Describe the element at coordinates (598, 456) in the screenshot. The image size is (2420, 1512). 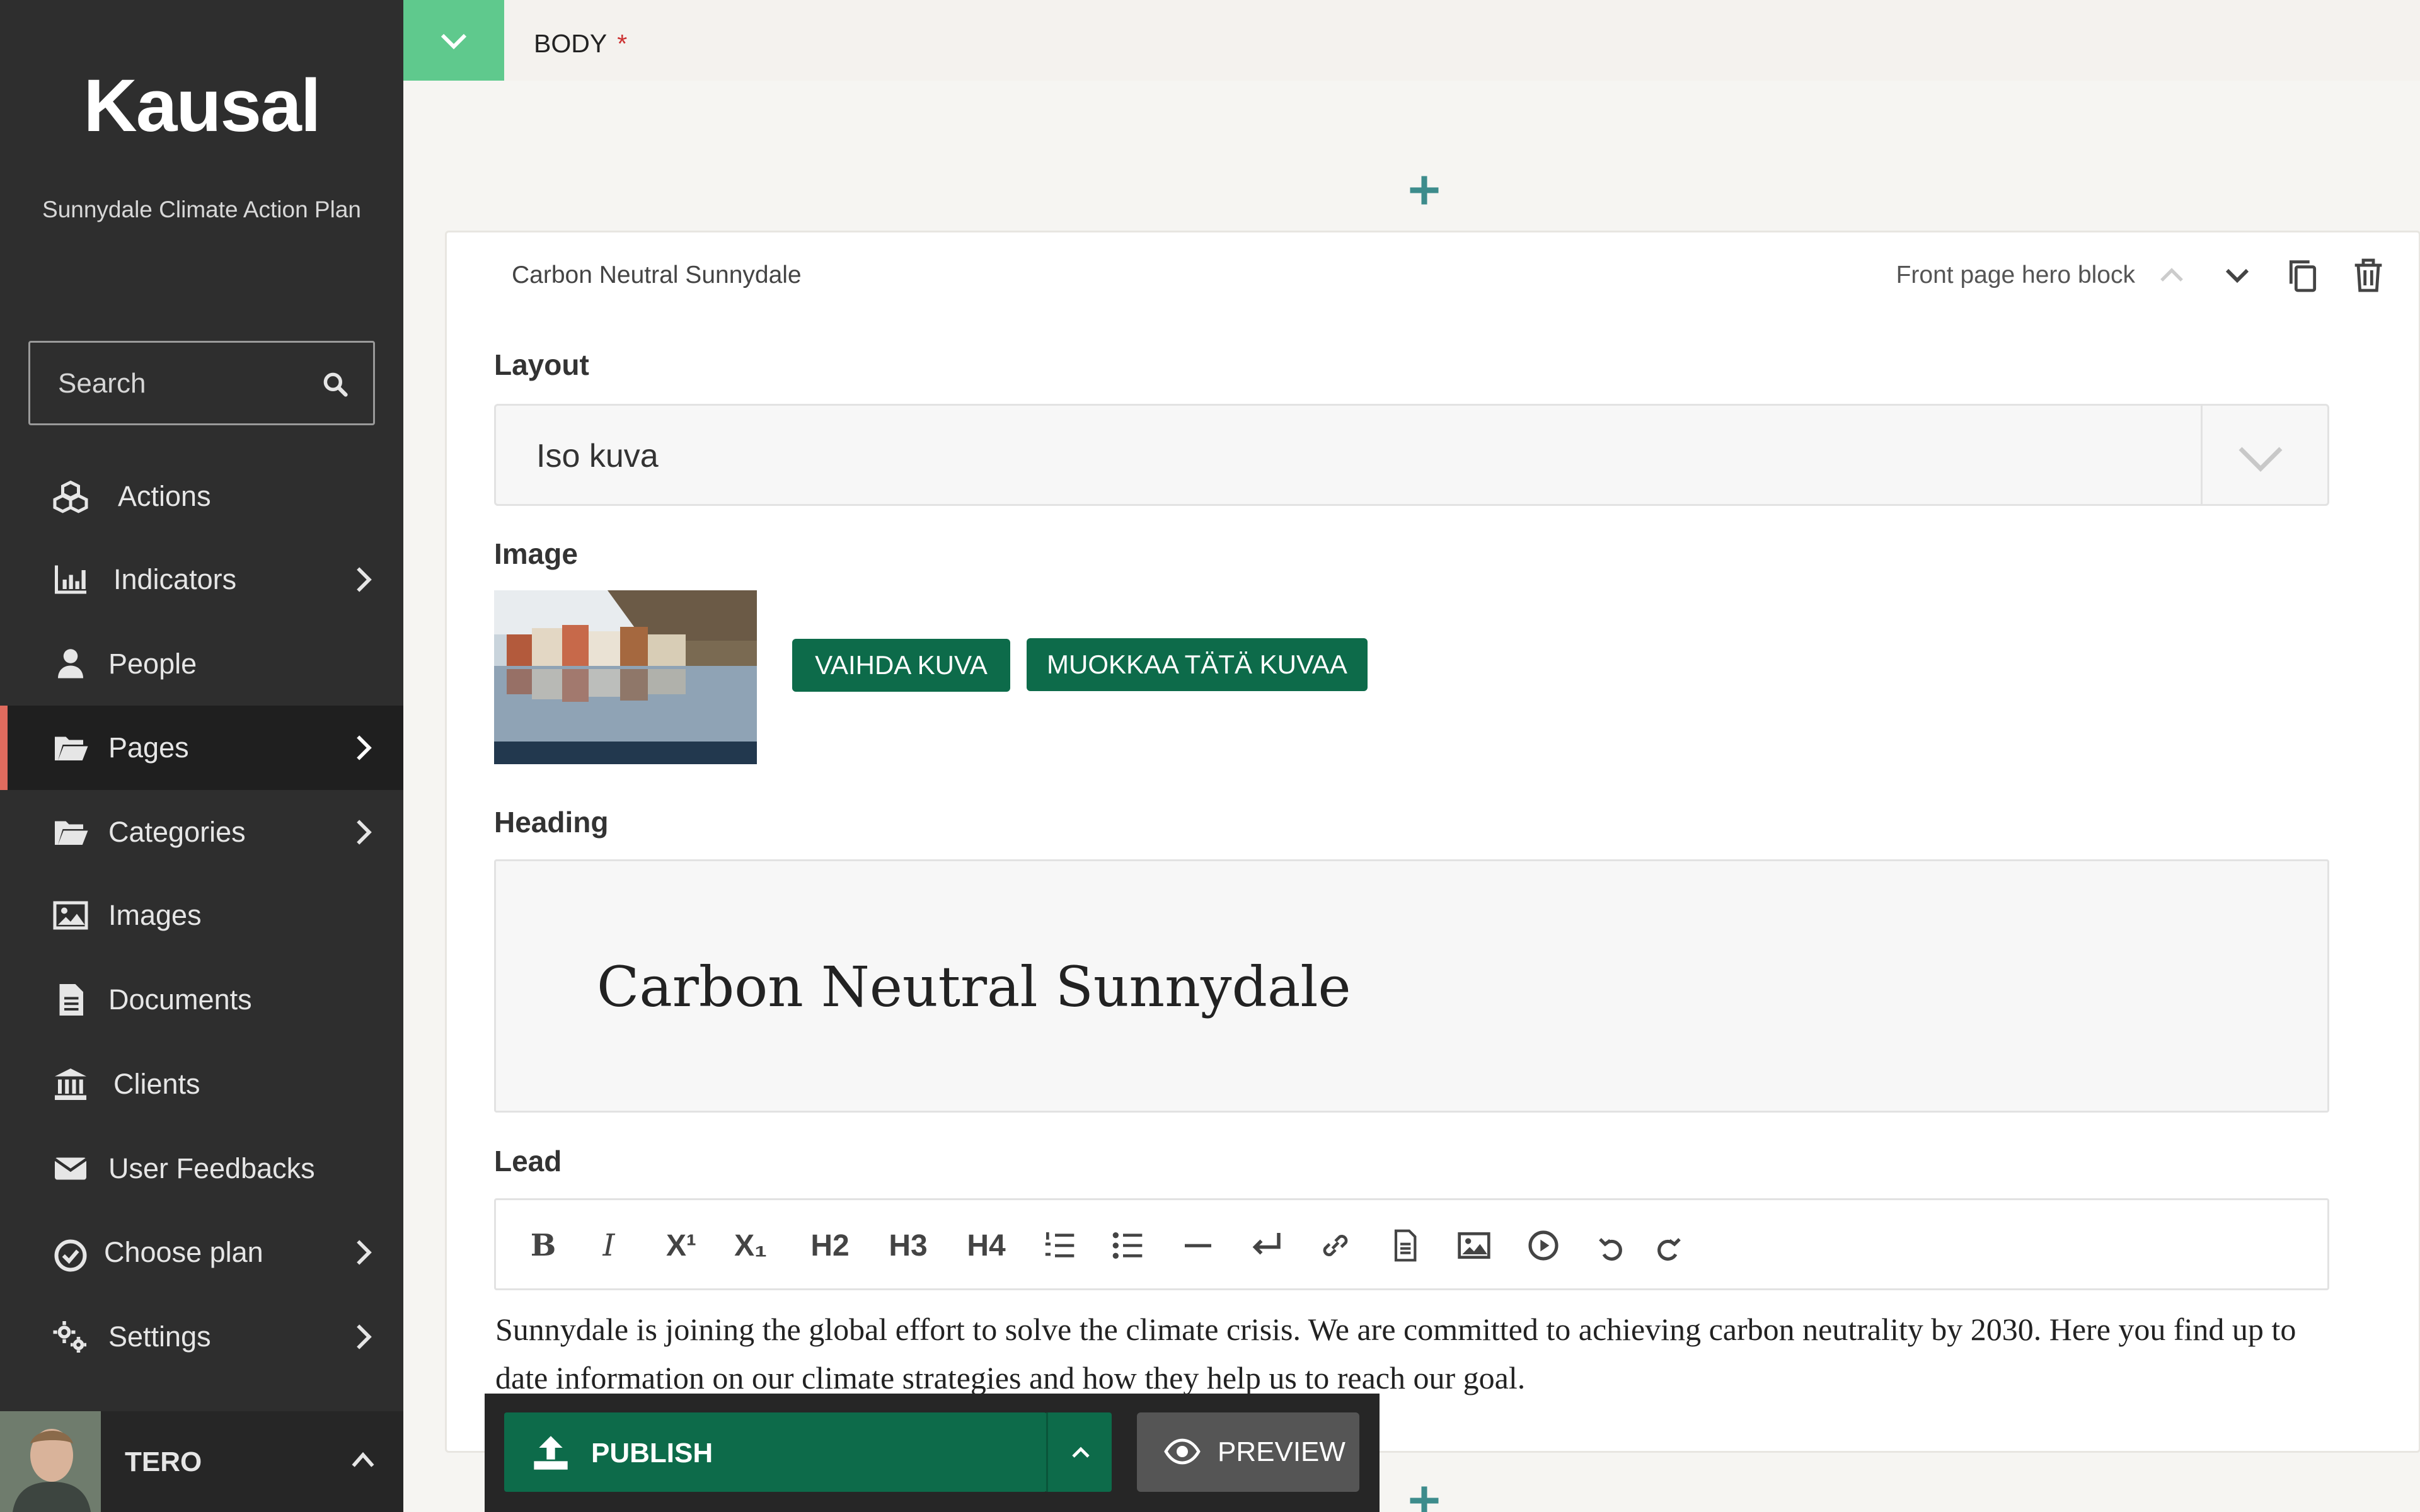
I see `layout-select-value: Iso kuva` at that location.